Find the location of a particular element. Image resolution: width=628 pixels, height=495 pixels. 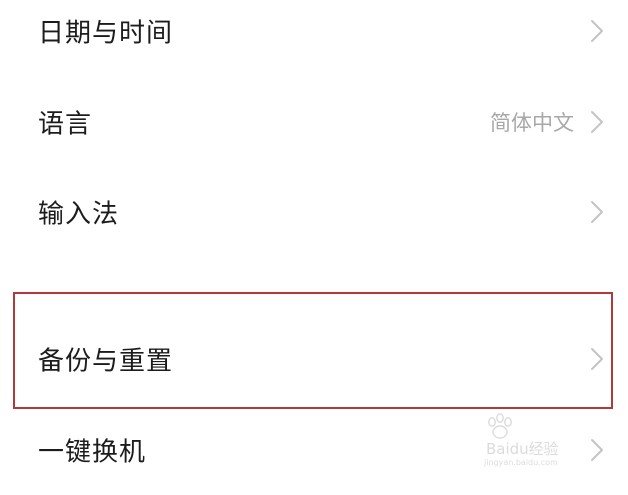

settings-item-label: 备份与重置 is located at coordinates (106, 361).